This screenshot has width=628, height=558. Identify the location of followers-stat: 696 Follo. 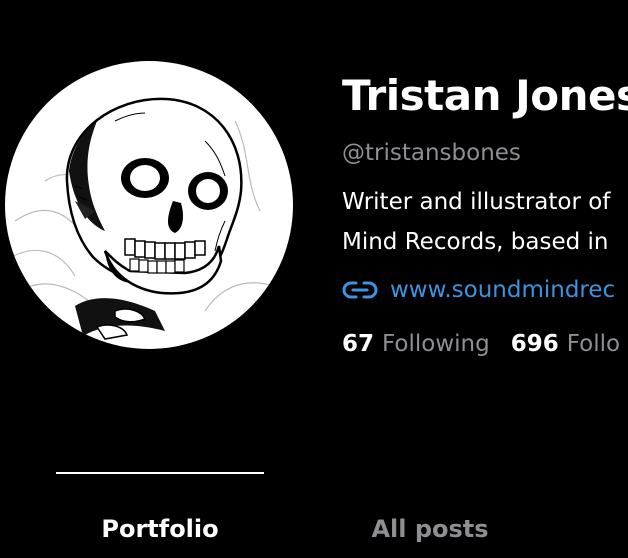
(565, 344).